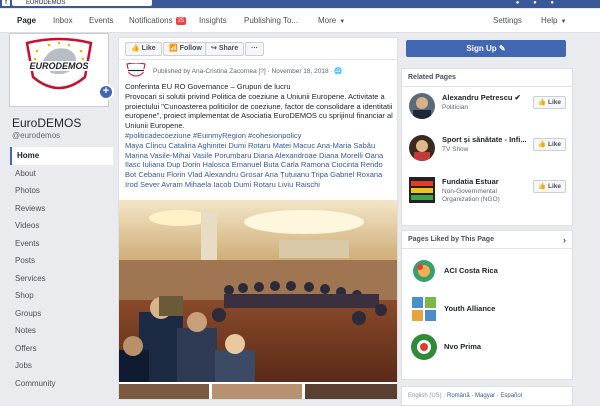  What do you see at coordinates (61, 191) in the screenshot?
I see `nav-item-photos: Photos` at bounding box center [61, 191].